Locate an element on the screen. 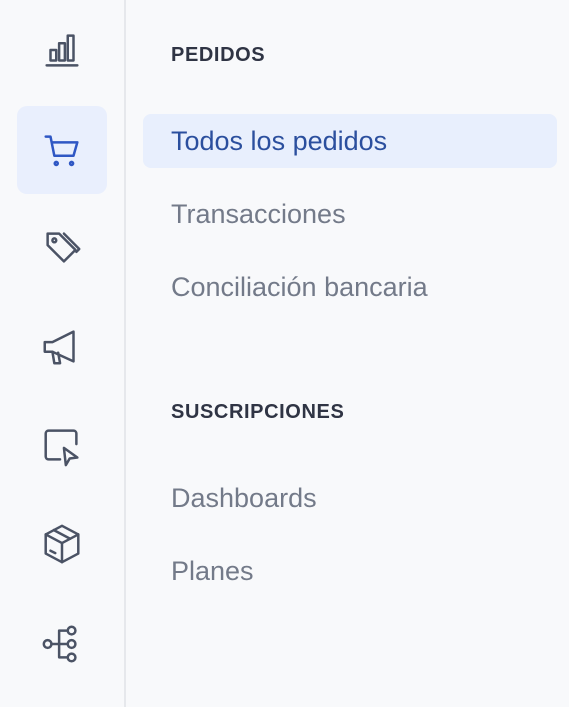  cursor-screen-icon is located at coordinates (61, 448).